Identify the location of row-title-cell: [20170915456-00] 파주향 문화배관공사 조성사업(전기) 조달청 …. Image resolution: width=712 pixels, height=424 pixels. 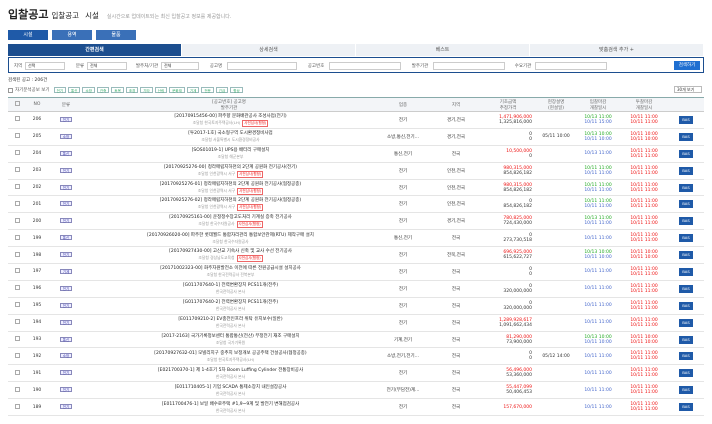
(229, 120).